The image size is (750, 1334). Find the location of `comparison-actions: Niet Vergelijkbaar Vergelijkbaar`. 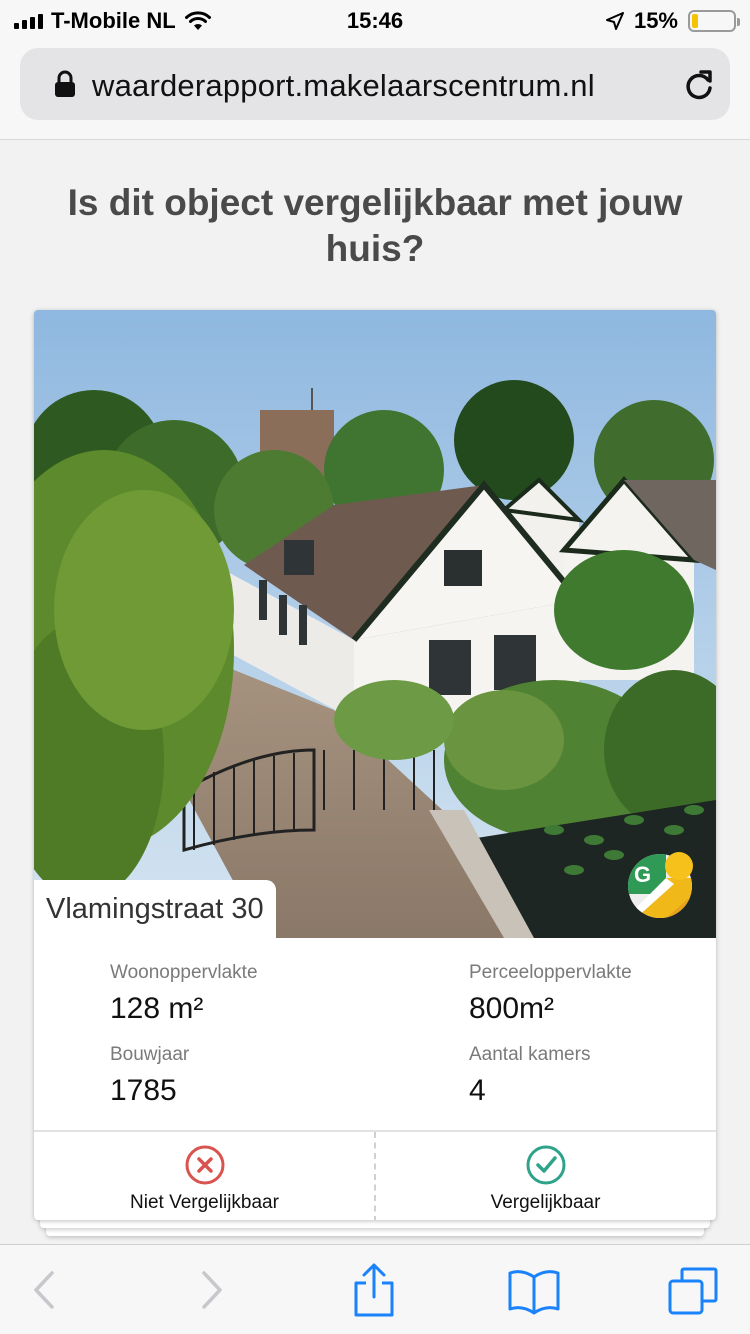

comparison-actions: Niet Vergelijkbaar Vergelijkbaar is located at coordinates (375, 1175).